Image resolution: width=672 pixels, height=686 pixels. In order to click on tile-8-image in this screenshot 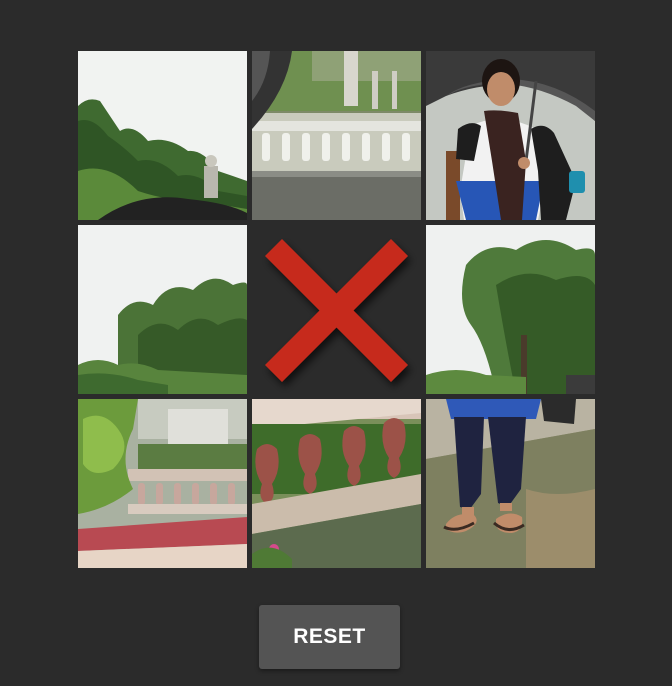, I will do `click(336, 483)`.